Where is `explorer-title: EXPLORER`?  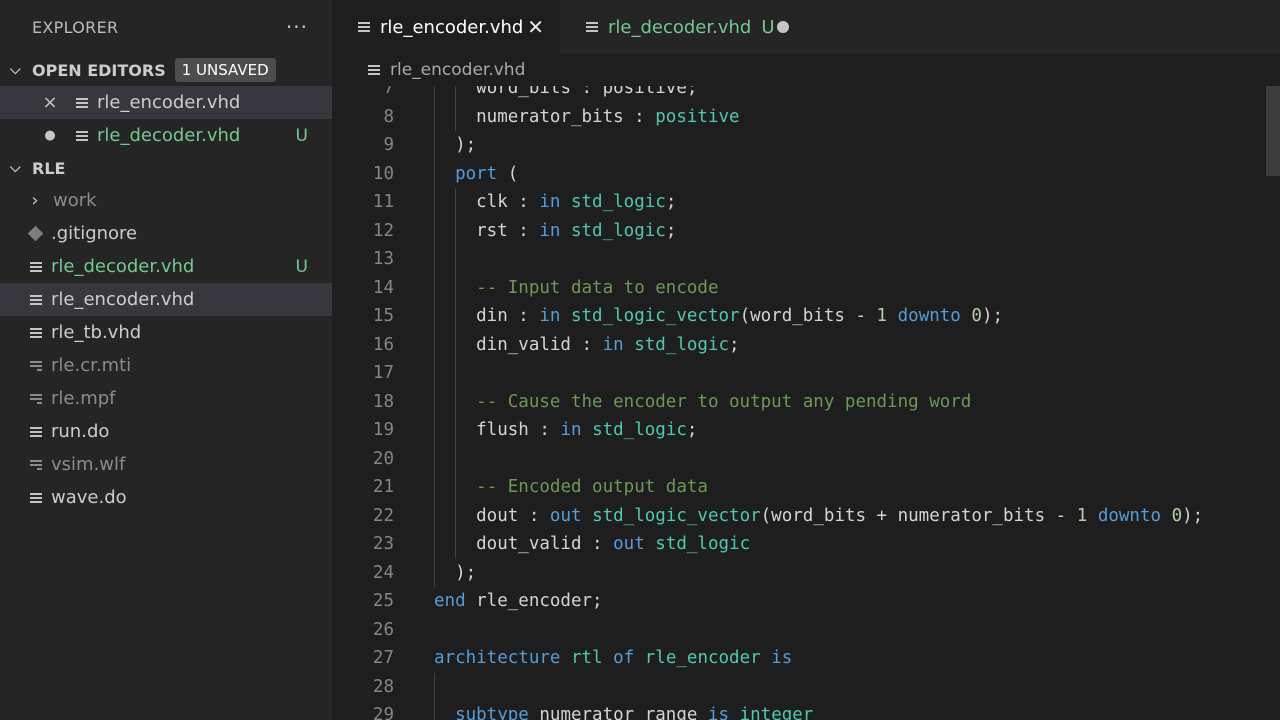 explorer-title: EXPLORER is located at coordinates (75, 27).